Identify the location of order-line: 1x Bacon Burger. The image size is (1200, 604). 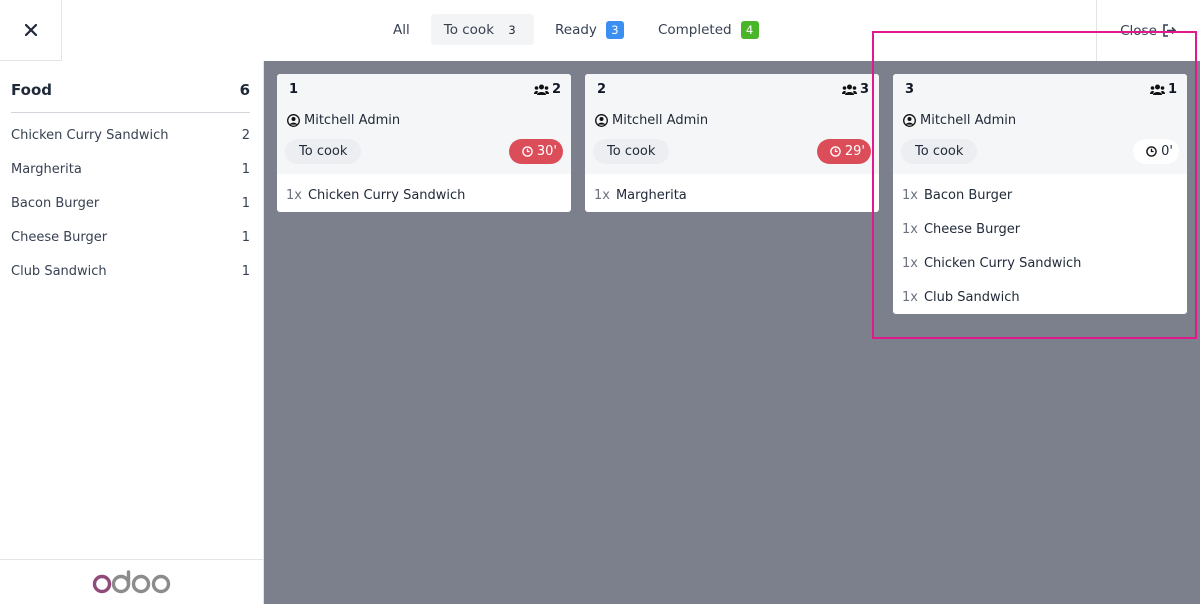
(1040, 195).